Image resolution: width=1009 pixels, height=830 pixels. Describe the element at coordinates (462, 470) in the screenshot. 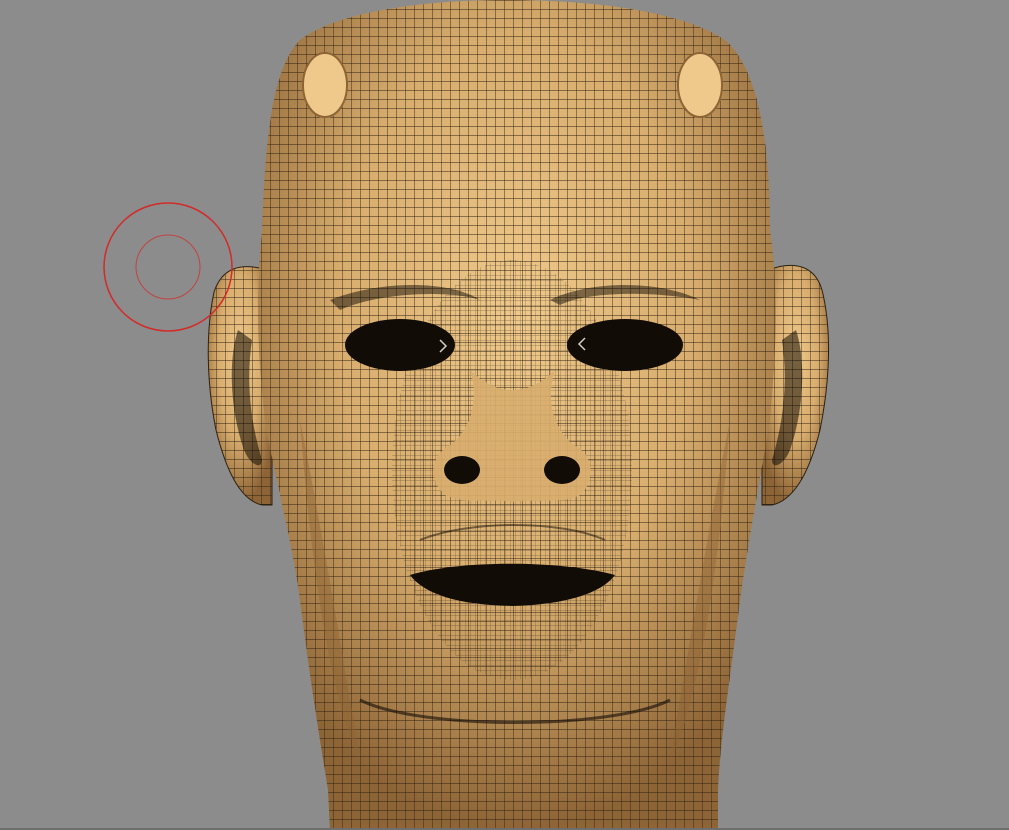

I see `left-nostril` at that location.